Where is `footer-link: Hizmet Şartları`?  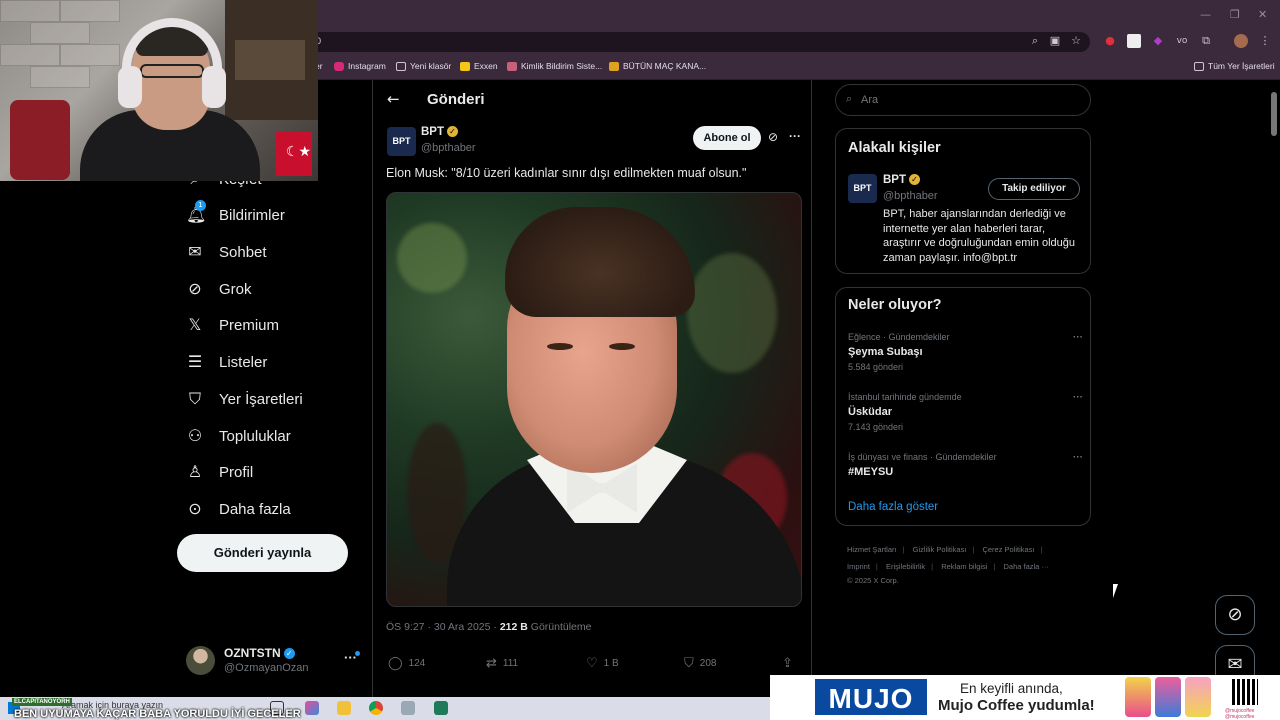
footer-link: Hizmet Şartları is located at coordinates (872, 549).